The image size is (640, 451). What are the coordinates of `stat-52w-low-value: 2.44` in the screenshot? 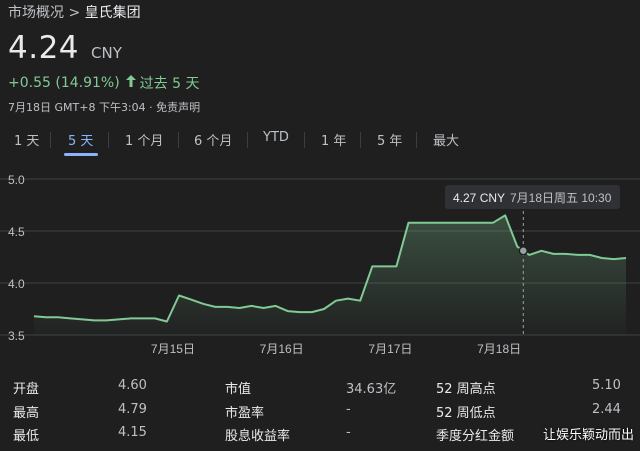 It's located at (606, 409).